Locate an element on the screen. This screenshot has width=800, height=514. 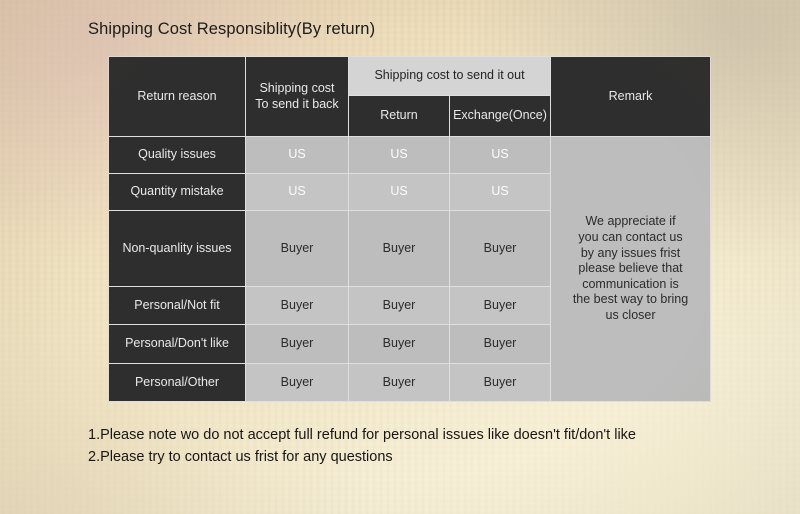
remark-line-7: us closer is located at coordinates (630, 315).